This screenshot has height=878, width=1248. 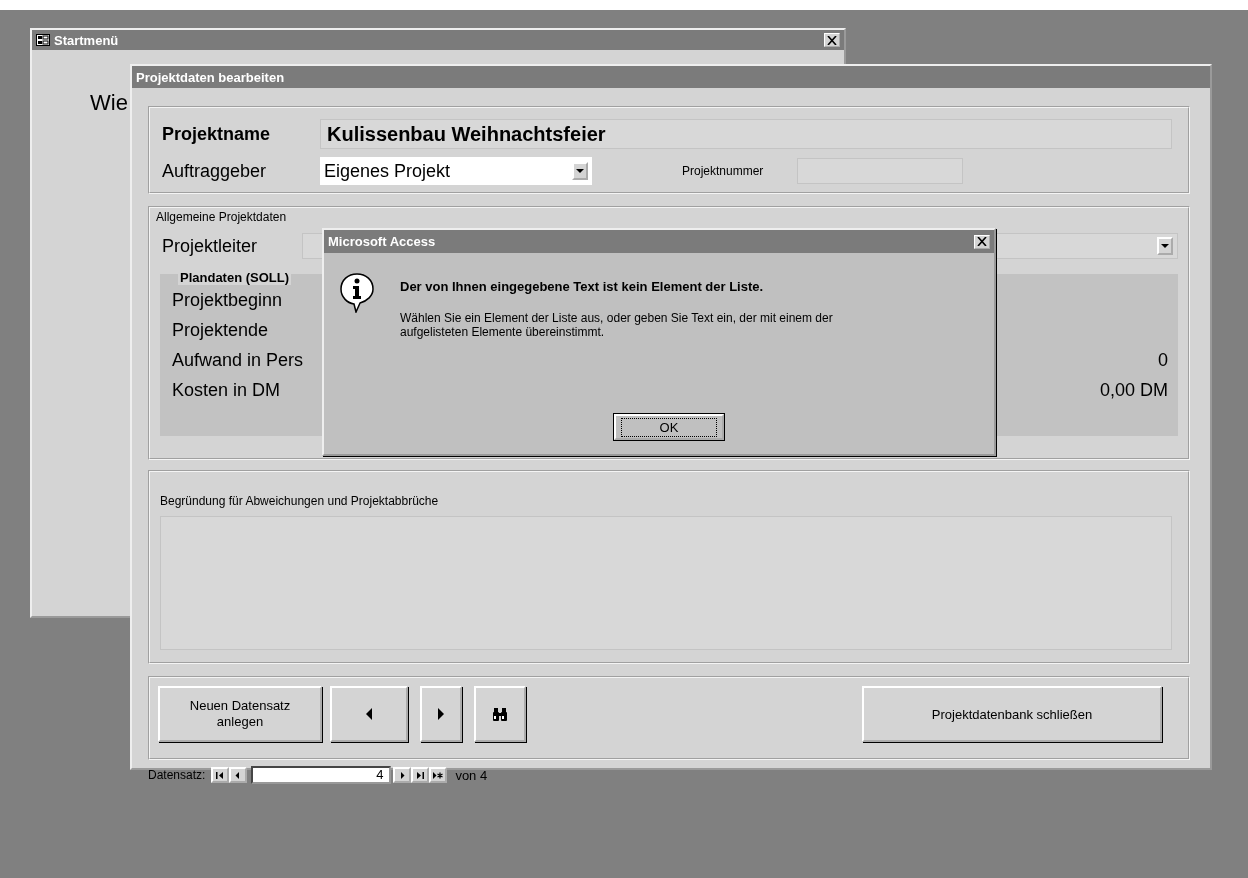 I want to click on last-record-icon, so click(x=420, y=775).